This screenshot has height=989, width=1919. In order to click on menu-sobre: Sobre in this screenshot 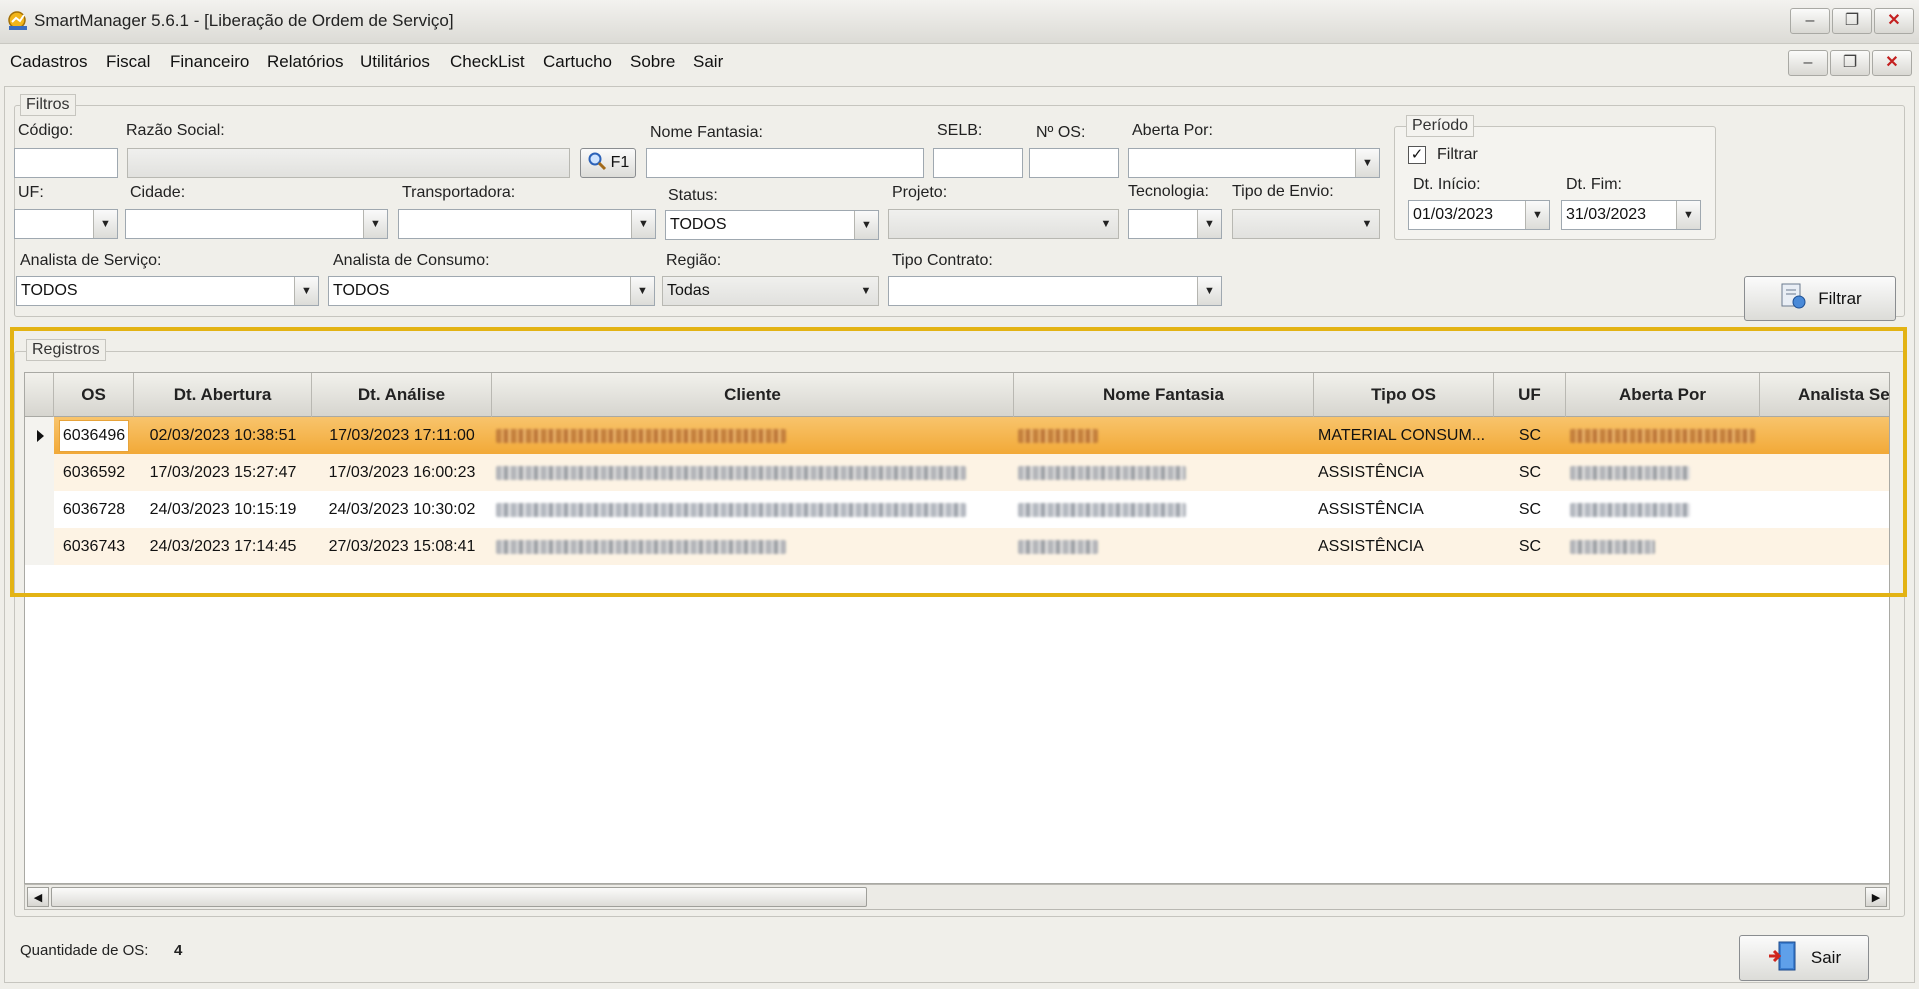, I will do `click(652, 62)`.